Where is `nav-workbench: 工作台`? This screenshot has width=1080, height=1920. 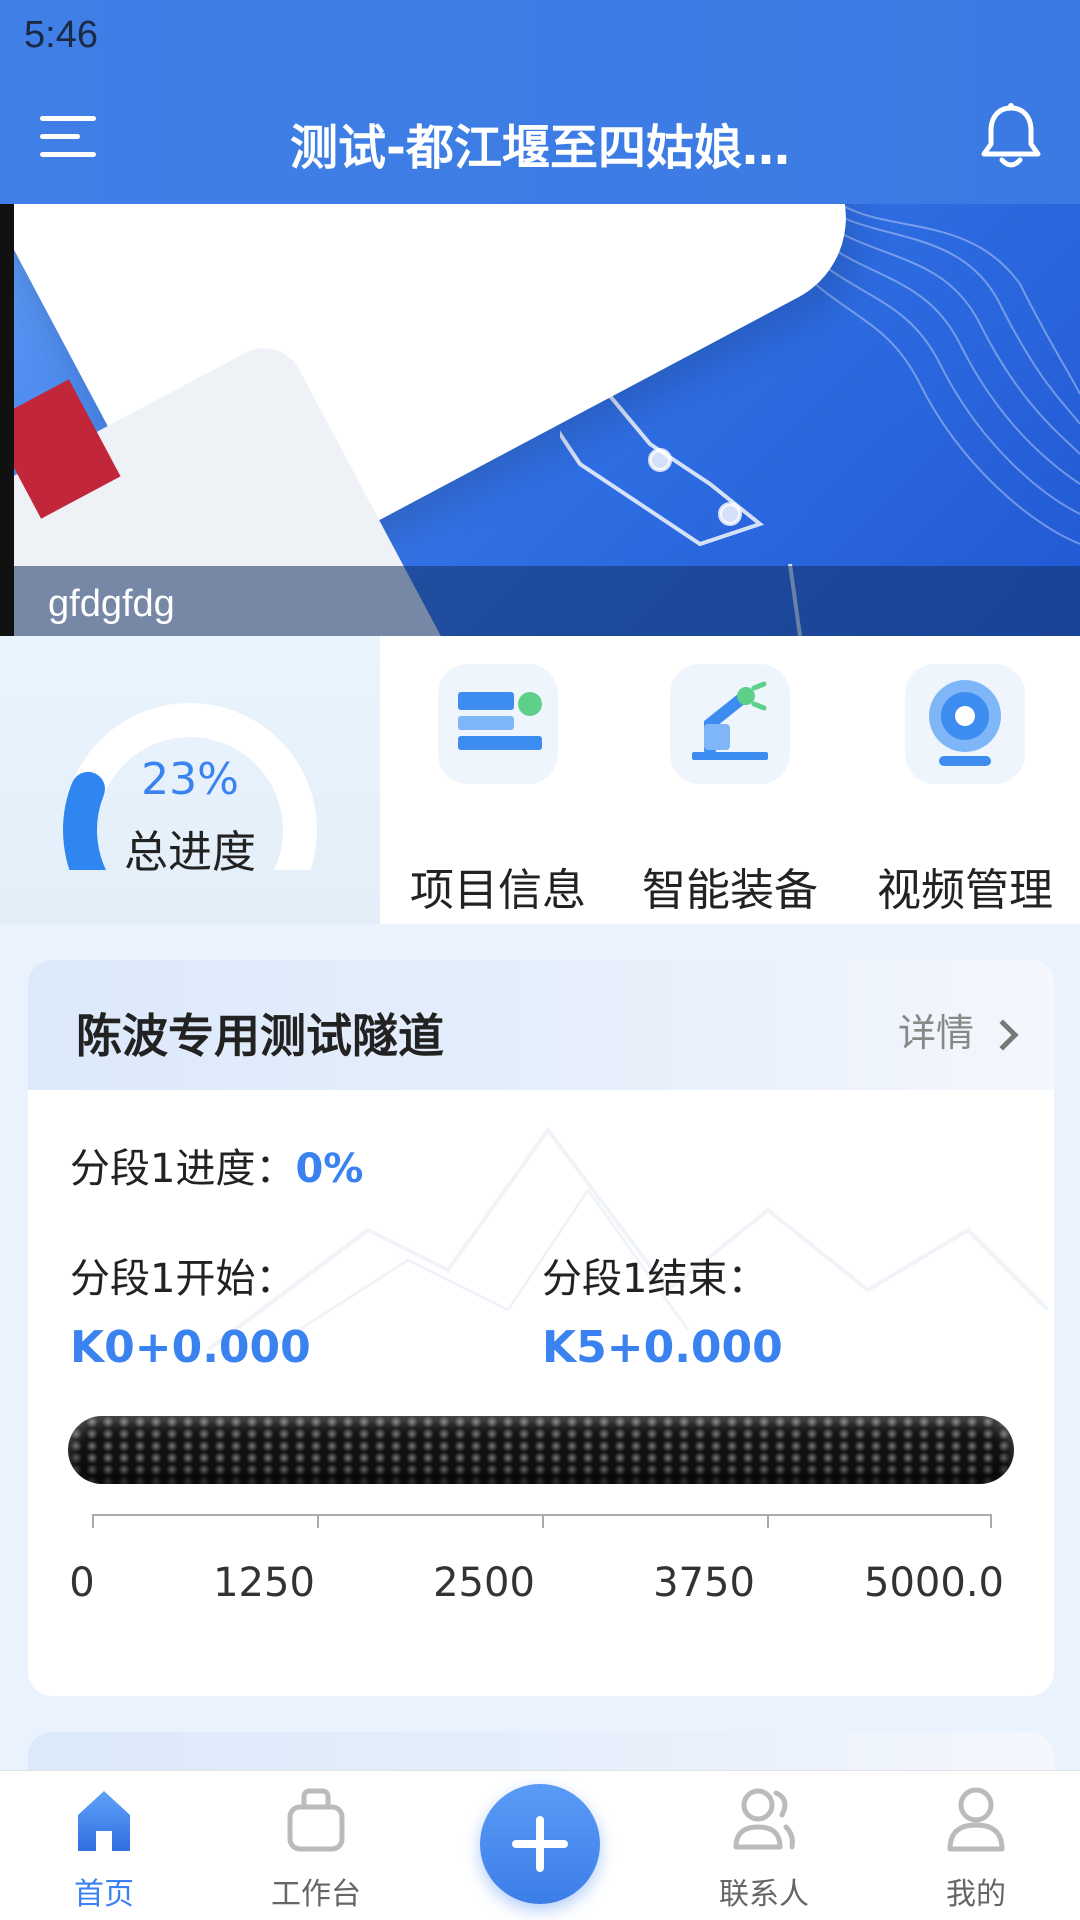
nav-workbench: 工作台 is located at coordinates (316, 1845).